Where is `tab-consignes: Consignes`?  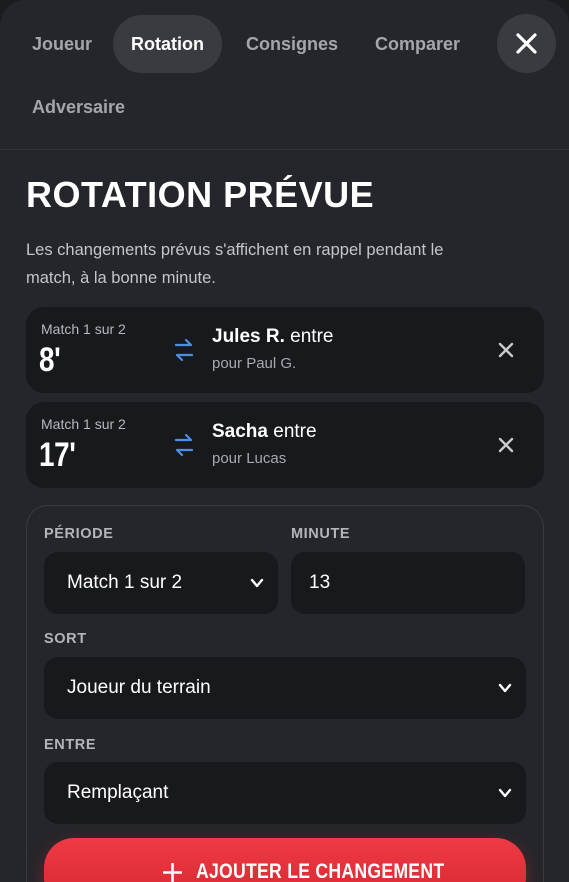
tab-consignes: Consignes is located at coordinates (292, 44).